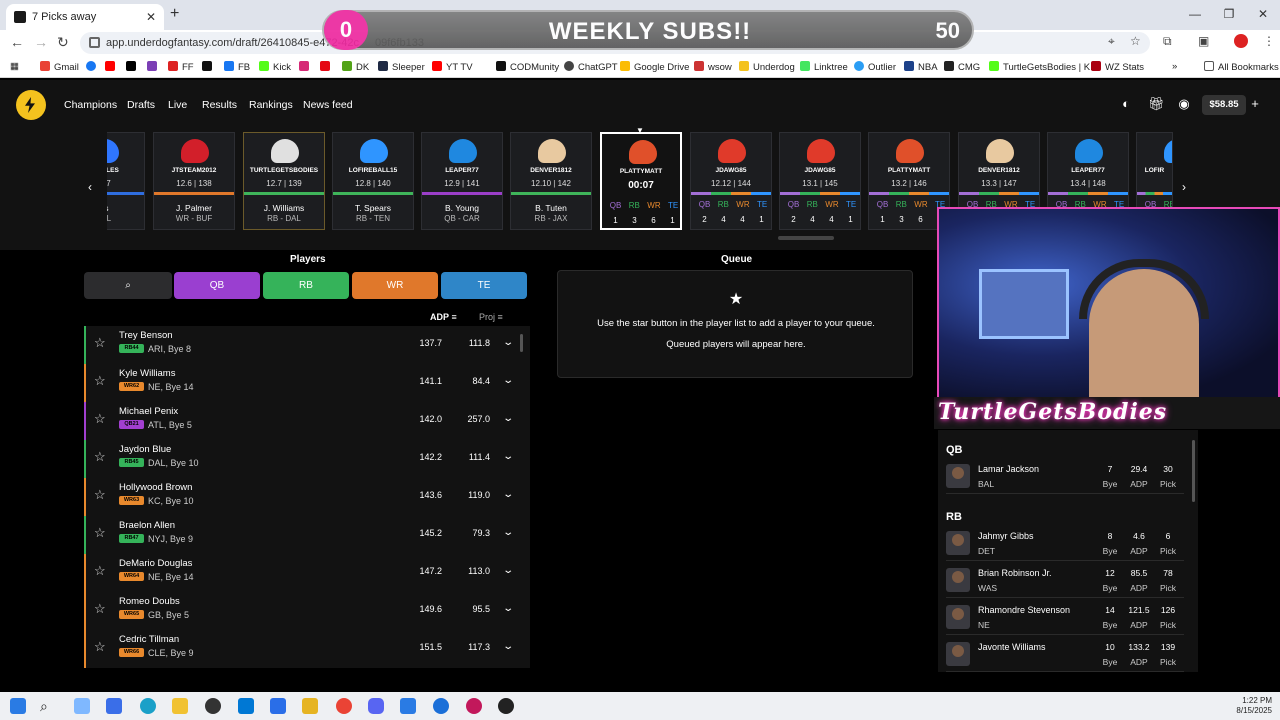  What do you see at coordinates (654, 67) in the screenshot?
I see `bookmark-google-drive: Google Drive` at bounding box center [654, 67].